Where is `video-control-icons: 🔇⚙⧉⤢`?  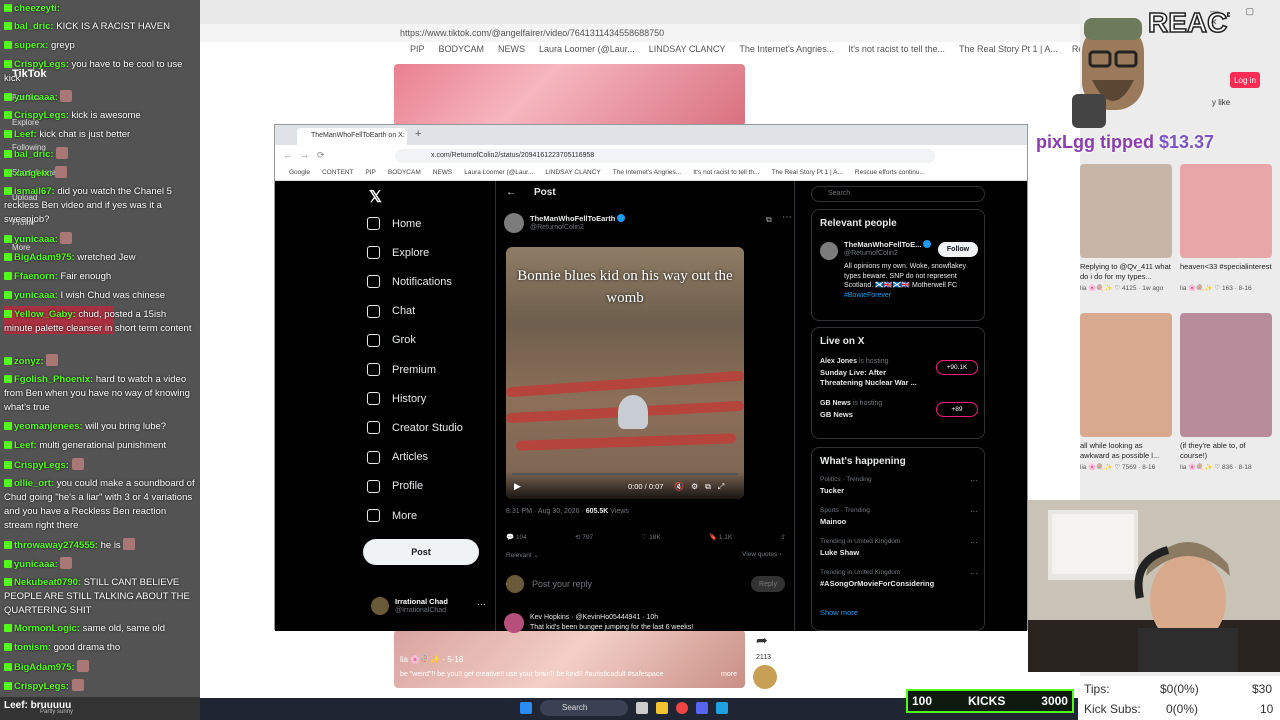
video-control-icons: 🔇⚙⧉⤢ is located at coordinates (702, 487).